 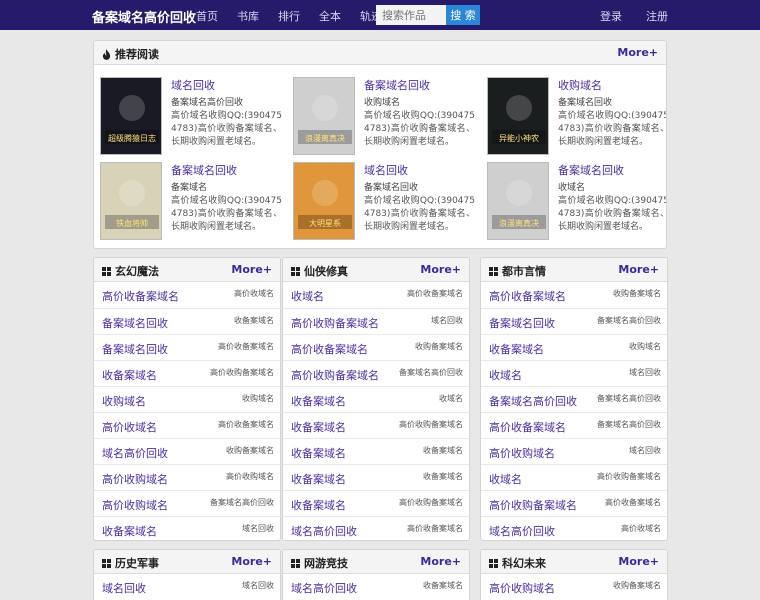 I want to click on list-item: 域名高价回收 高价收备案域名, so click(x=376, y=528).